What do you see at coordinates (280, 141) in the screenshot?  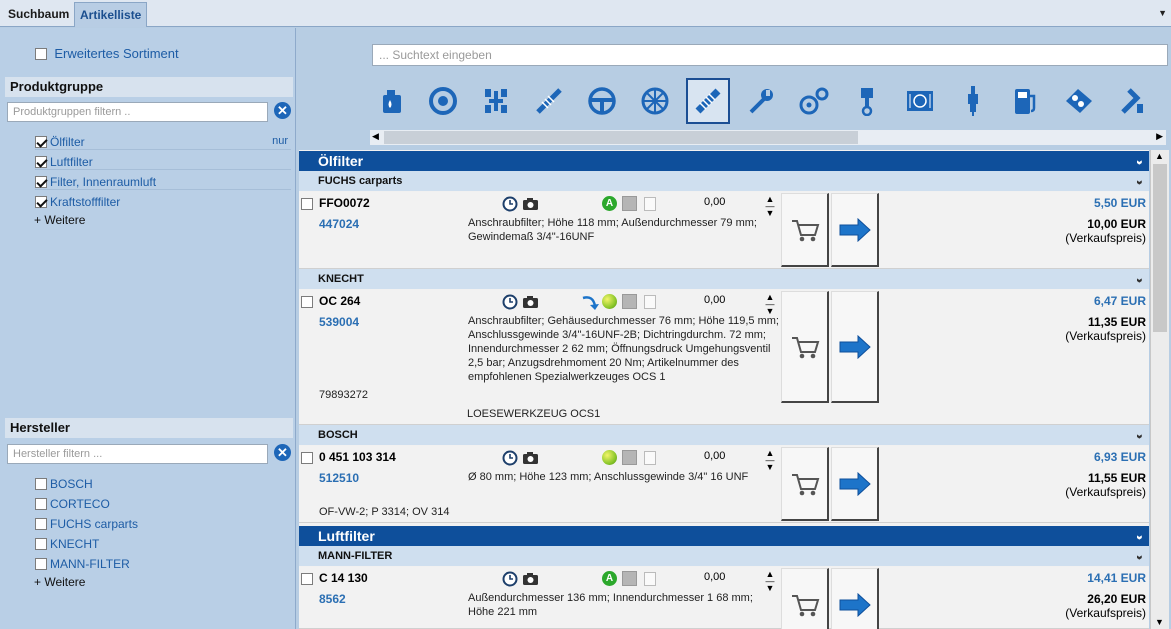 I see `only-link: nur` at bounding box center [280, 141].